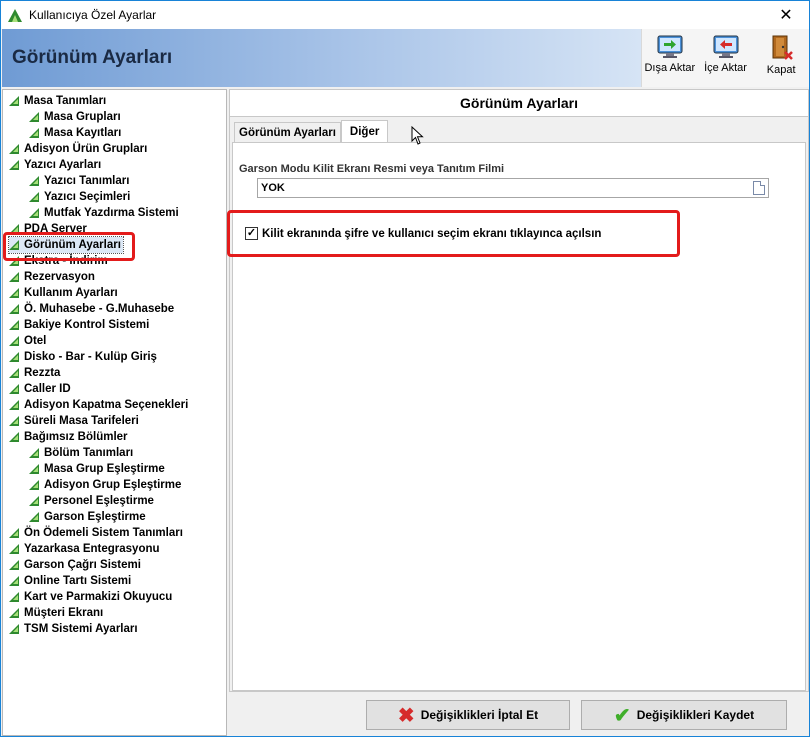  What do you see at coordinates (113, 485) in the screenshot?
I see `tree-item-label: Adisyon Grup Eşleştirme` at bounding box center [113, 485].